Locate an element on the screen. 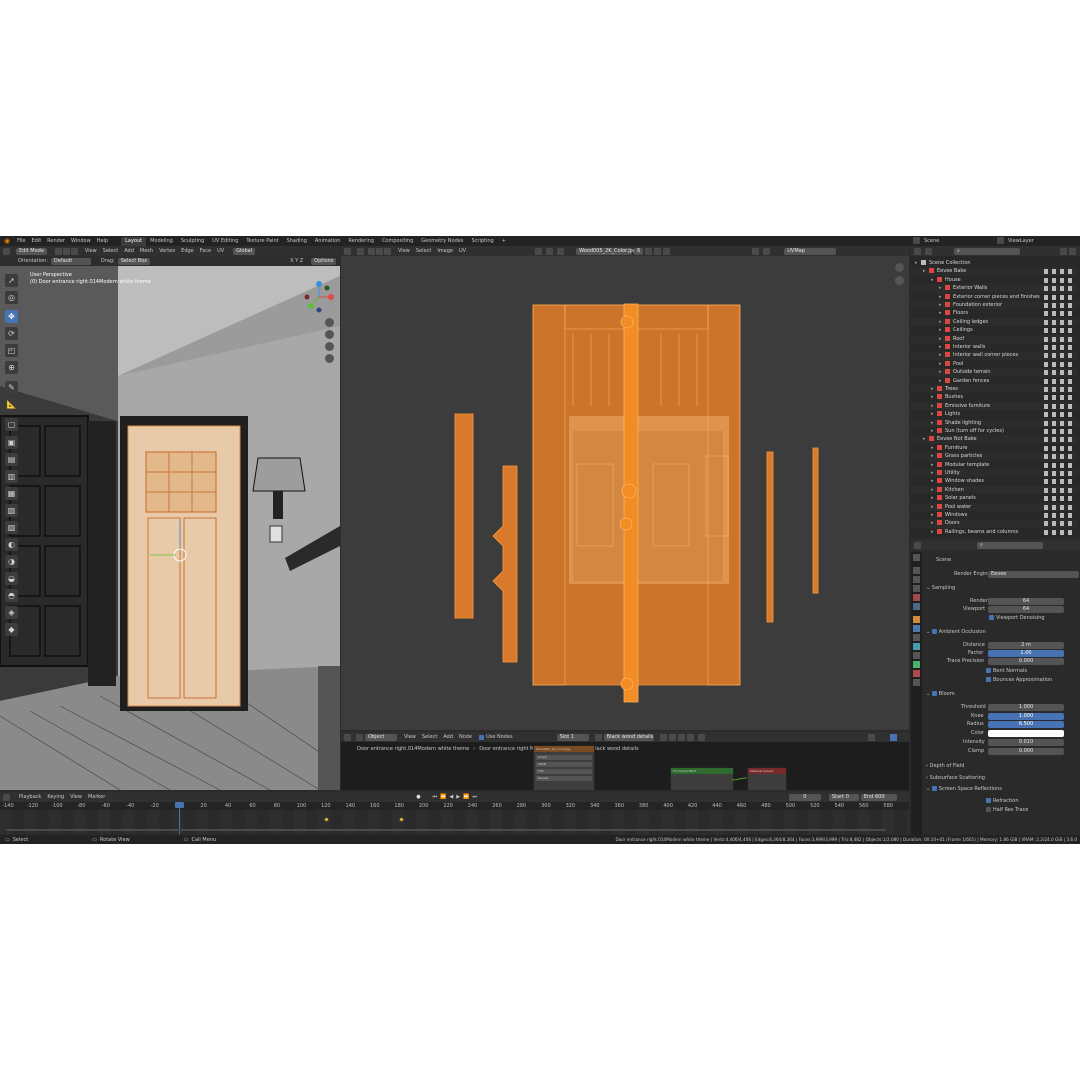  camera-view-icon is located at coordinates (329, 346).